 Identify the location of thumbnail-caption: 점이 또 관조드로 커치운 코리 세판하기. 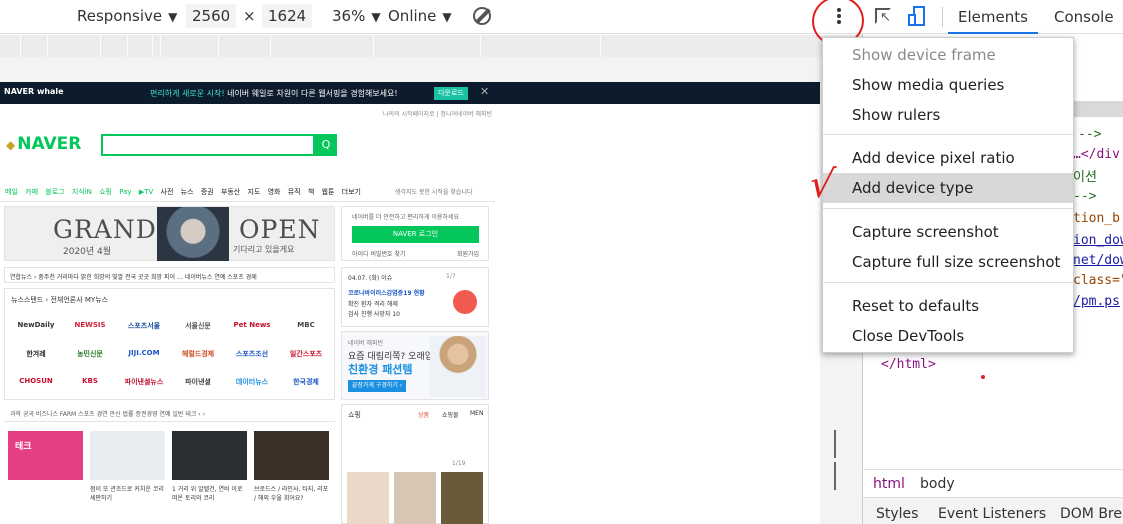
(127, 493).